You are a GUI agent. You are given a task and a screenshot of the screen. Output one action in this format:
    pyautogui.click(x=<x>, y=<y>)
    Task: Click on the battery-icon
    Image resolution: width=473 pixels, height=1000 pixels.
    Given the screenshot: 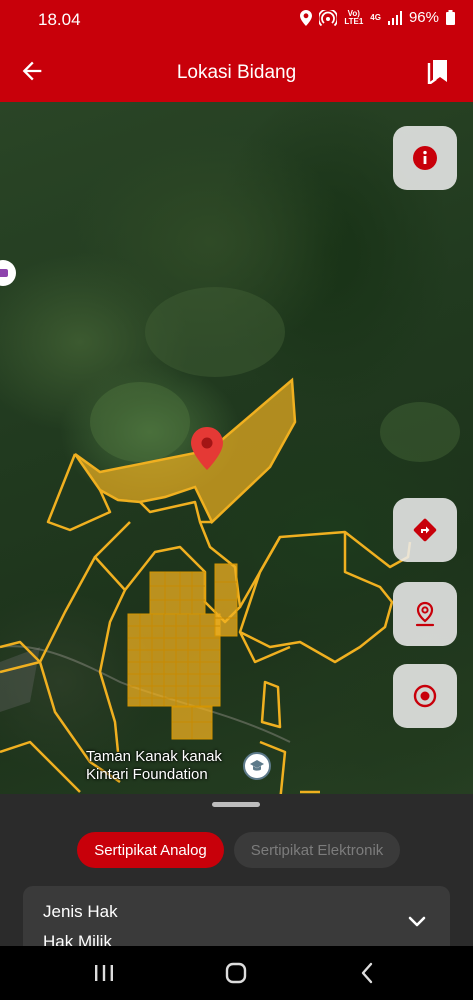 What is the action you would take?
    pyautogui.click(x=450, y=17)
    